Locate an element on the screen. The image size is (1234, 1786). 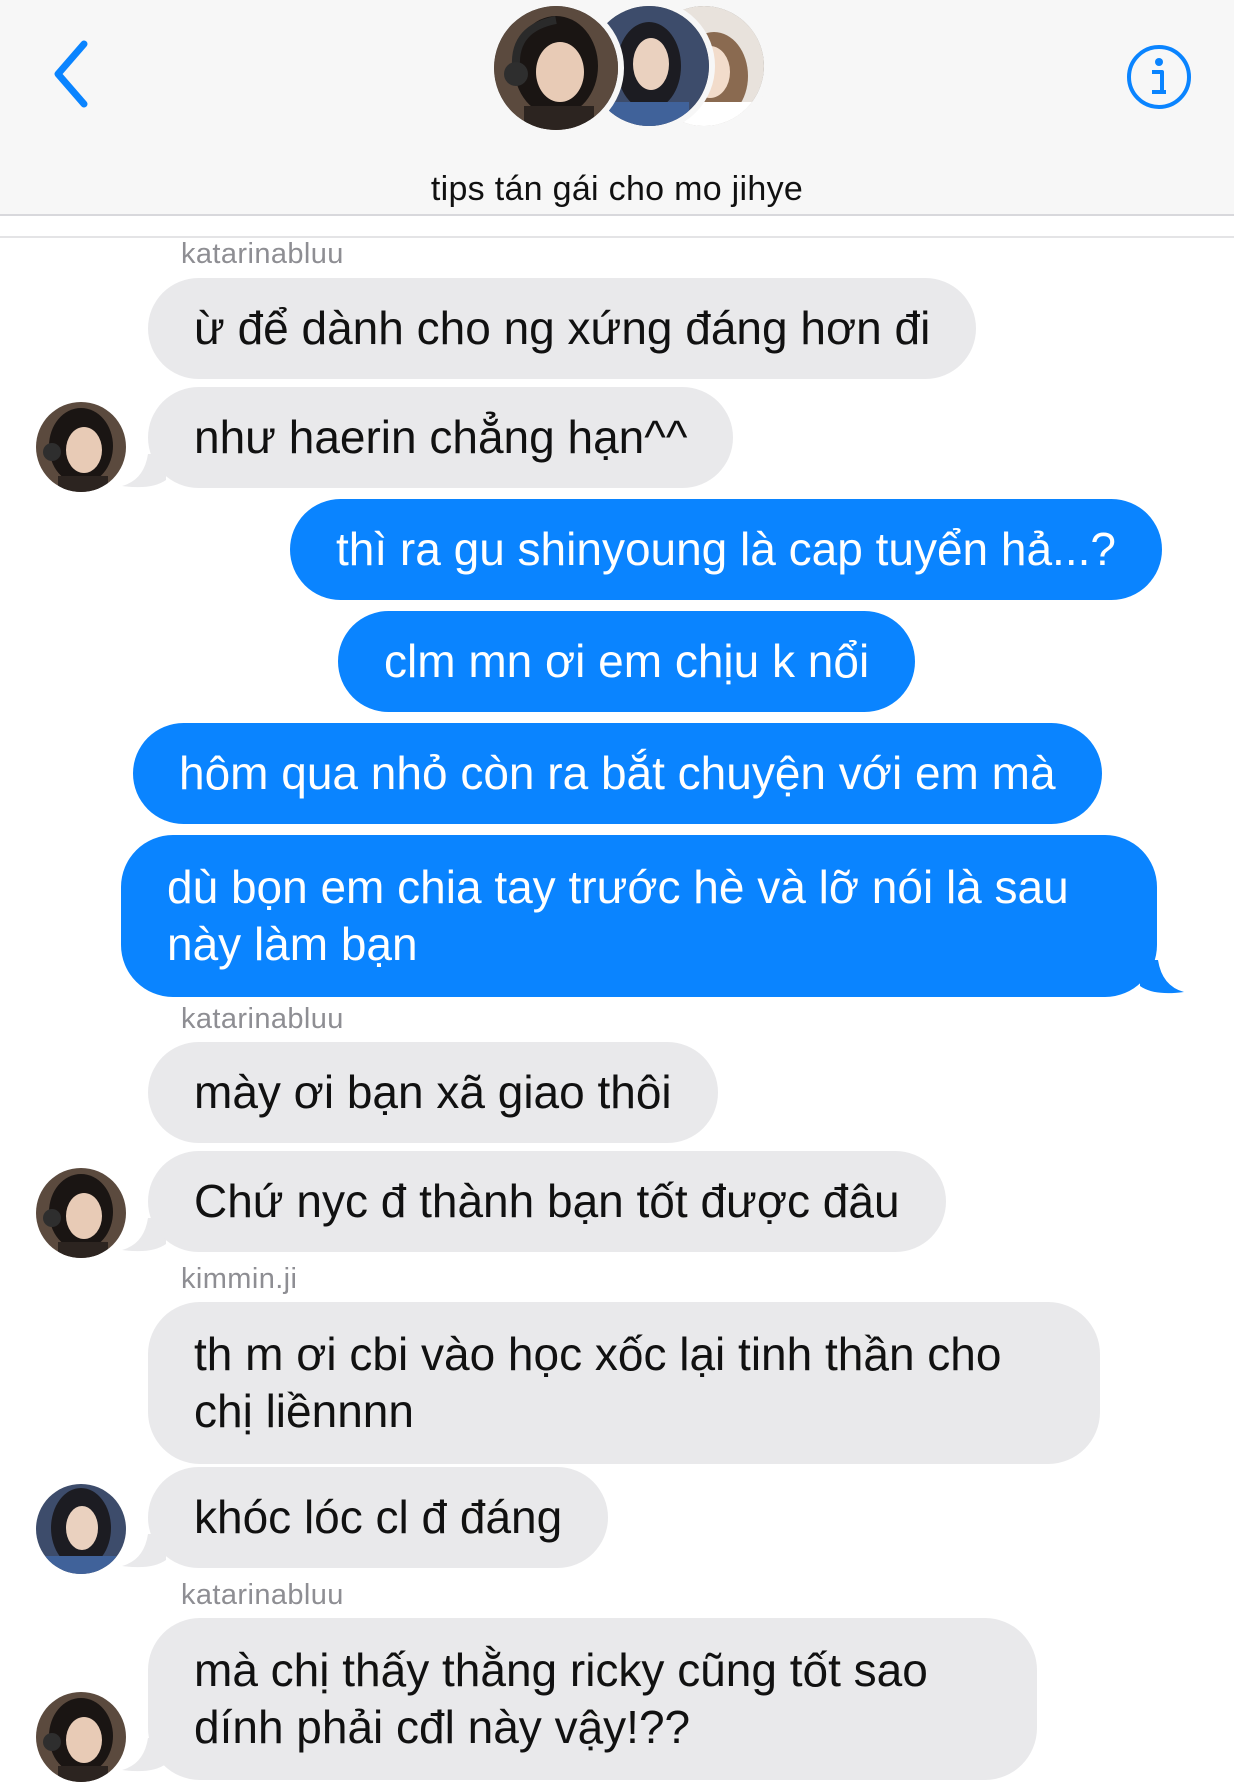
sender-name: kimmin.ji is located at coordinates (239, 1279).